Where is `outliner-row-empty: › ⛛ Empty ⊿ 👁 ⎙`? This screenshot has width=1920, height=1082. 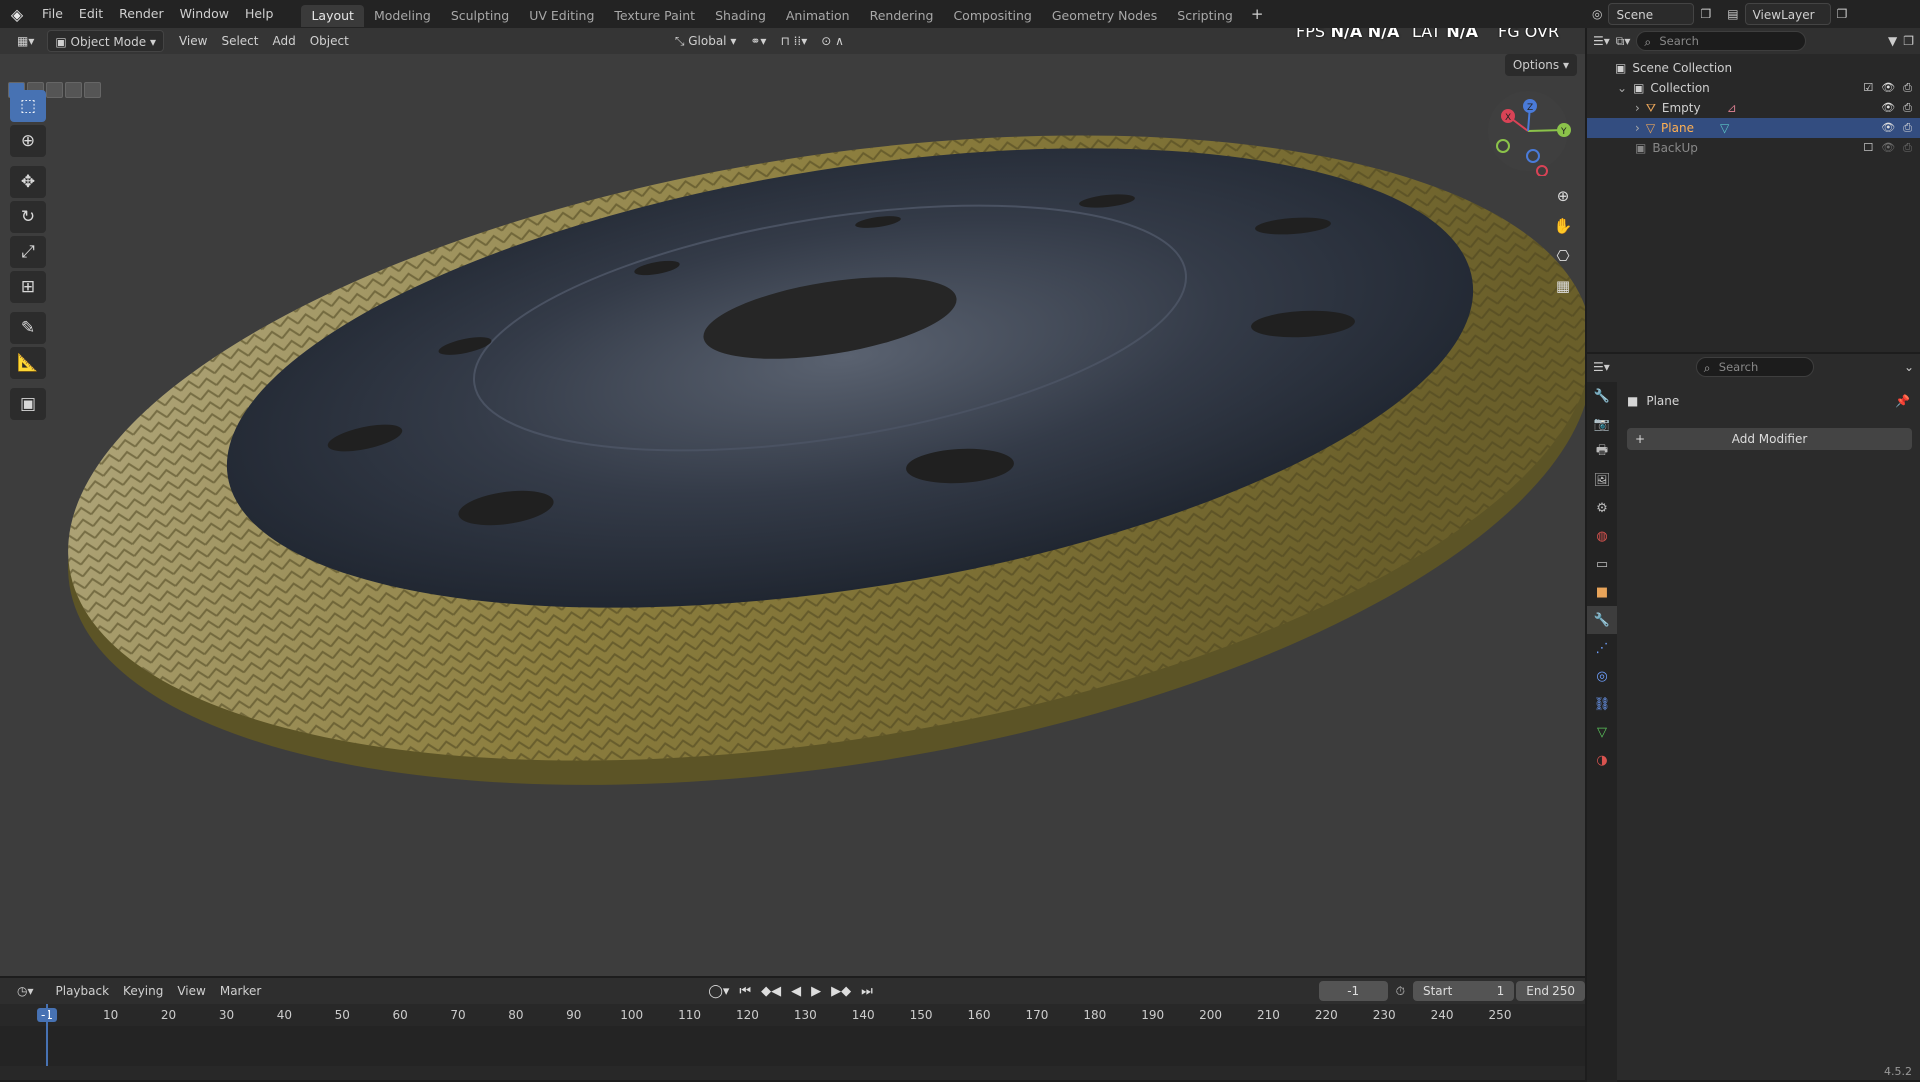 outliner-row-empty: › ⛛ Empty ⊿ 👁 ⎙ is located at coordinates (1753, 108).